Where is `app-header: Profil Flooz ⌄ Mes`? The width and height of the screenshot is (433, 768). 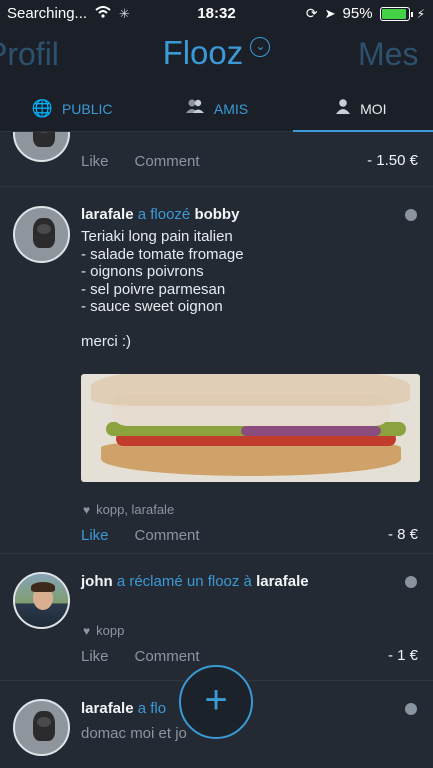 app-header: Profil Flooz ⌄ Mes is located at coordinates (216, 57).